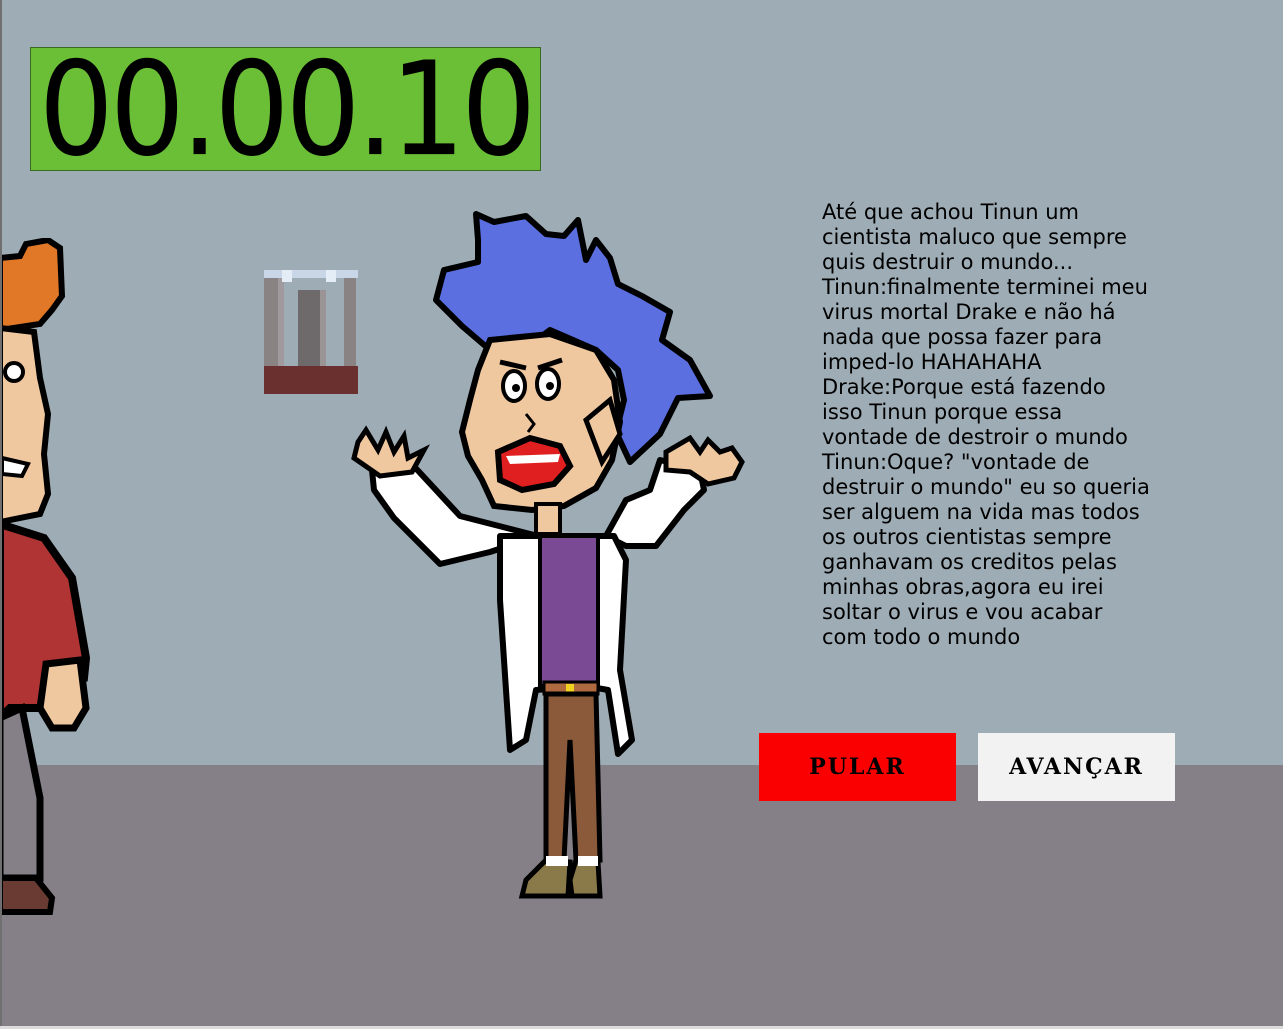 Image resolution: width=1283 pixels, height=1029 pixels. Describe the element at coordinates (45, 576) in the screenshot. I see `drake-sprite` at that location.